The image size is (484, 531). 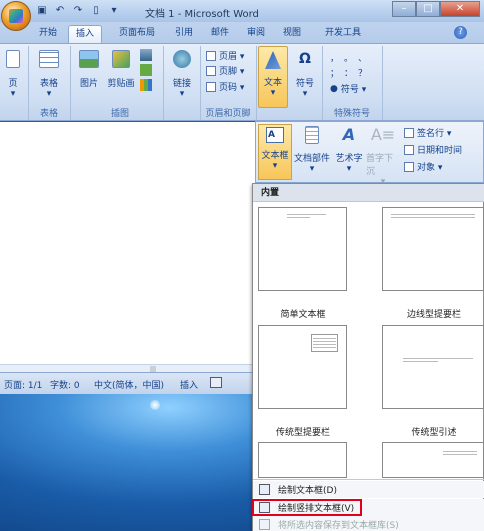 What do you see at coordinates (343, 34) in the screenshot?
I see `tab-developer: 开发工具` at bounding box center [343, 34].